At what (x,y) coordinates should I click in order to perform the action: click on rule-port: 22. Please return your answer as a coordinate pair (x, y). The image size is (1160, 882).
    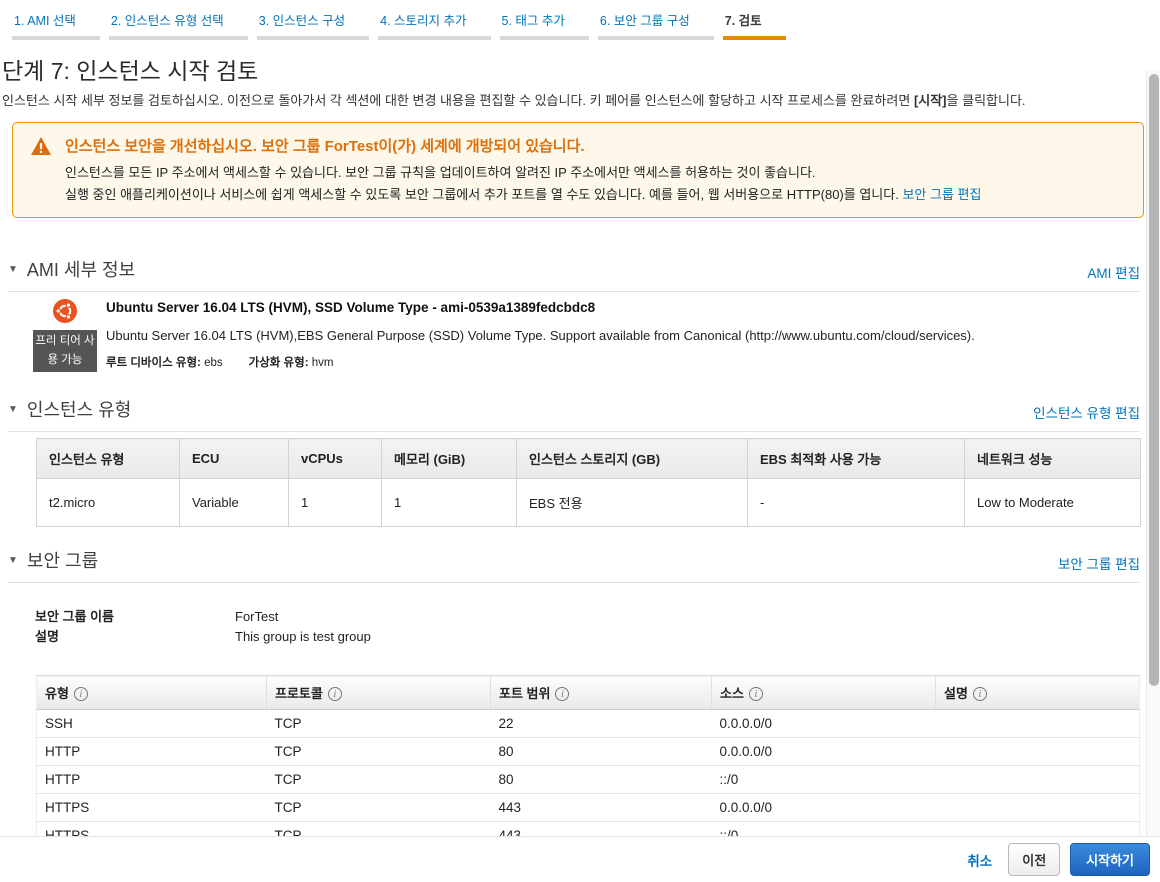
    Looking at the image, I should click on (601, 723).